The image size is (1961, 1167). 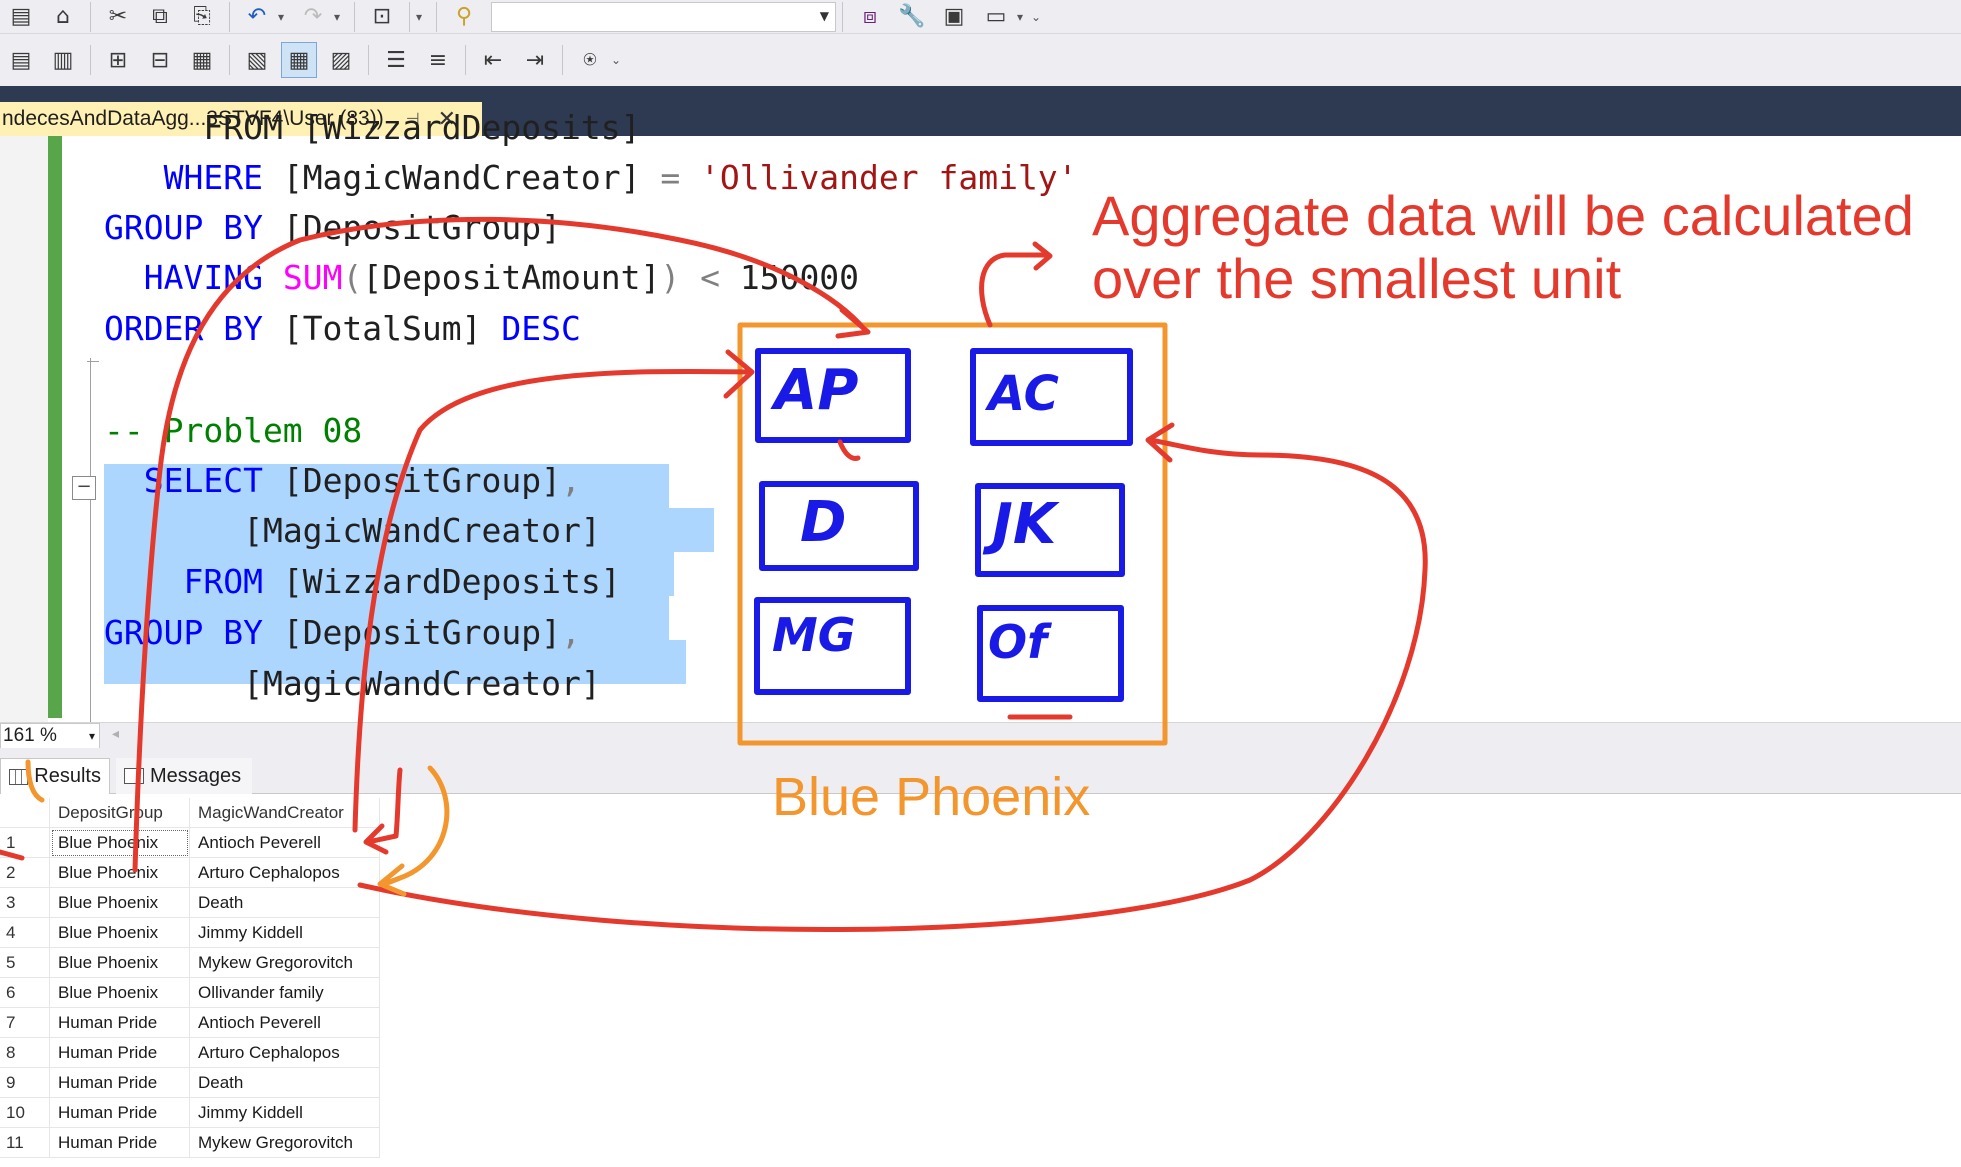 I want to click on sql-editor-toolbar: ▤ ▥ ⊞ ⊟ ▦ ▧ ▦ ▨ ☰ ≡ ⇤ ⇥ ⍟ ⌄, so click(x=980, y=60).